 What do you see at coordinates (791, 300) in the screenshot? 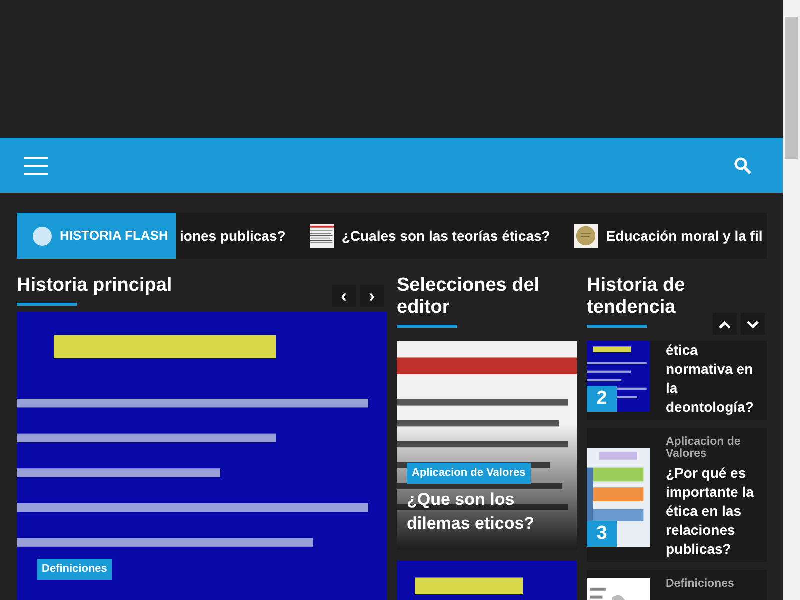
I see `scrollbar` at bounding box center [791, 300].